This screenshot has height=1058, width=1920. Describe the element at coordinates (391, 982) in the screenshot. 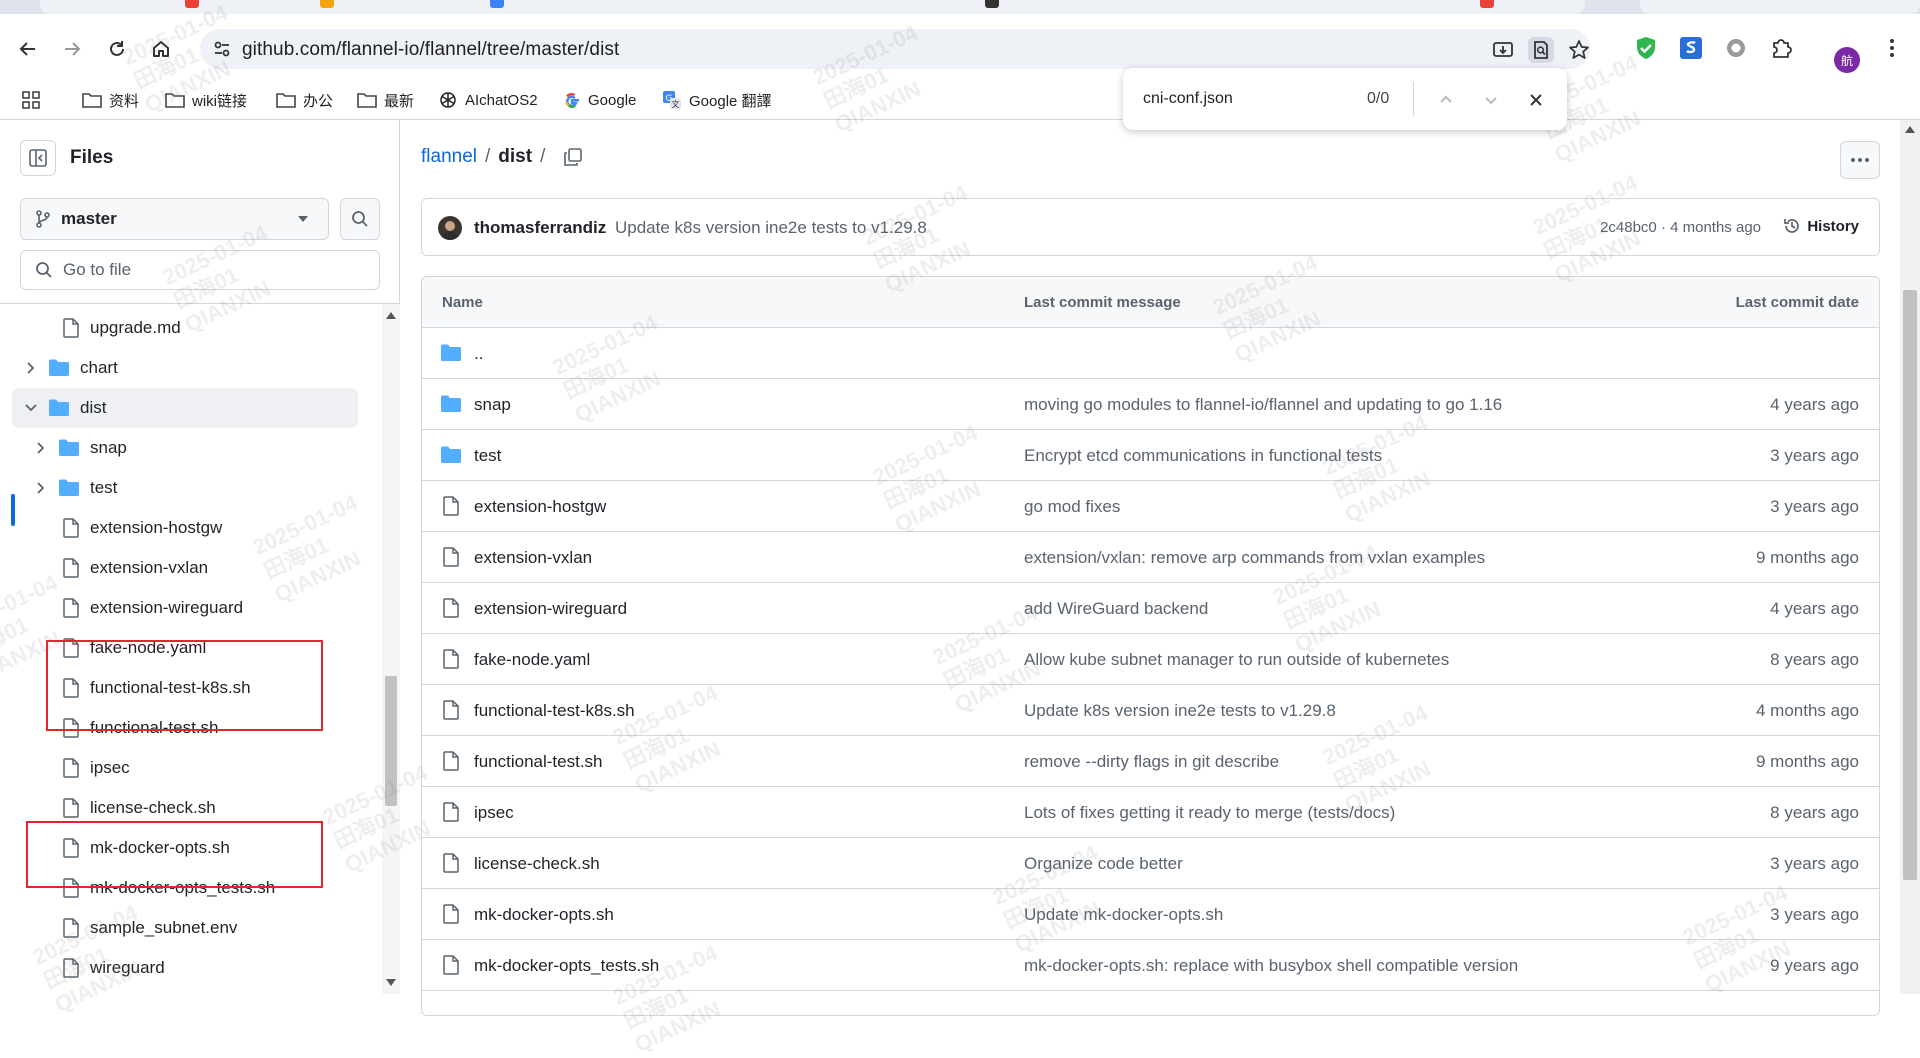

I see `scroll-down-icon` at that location.